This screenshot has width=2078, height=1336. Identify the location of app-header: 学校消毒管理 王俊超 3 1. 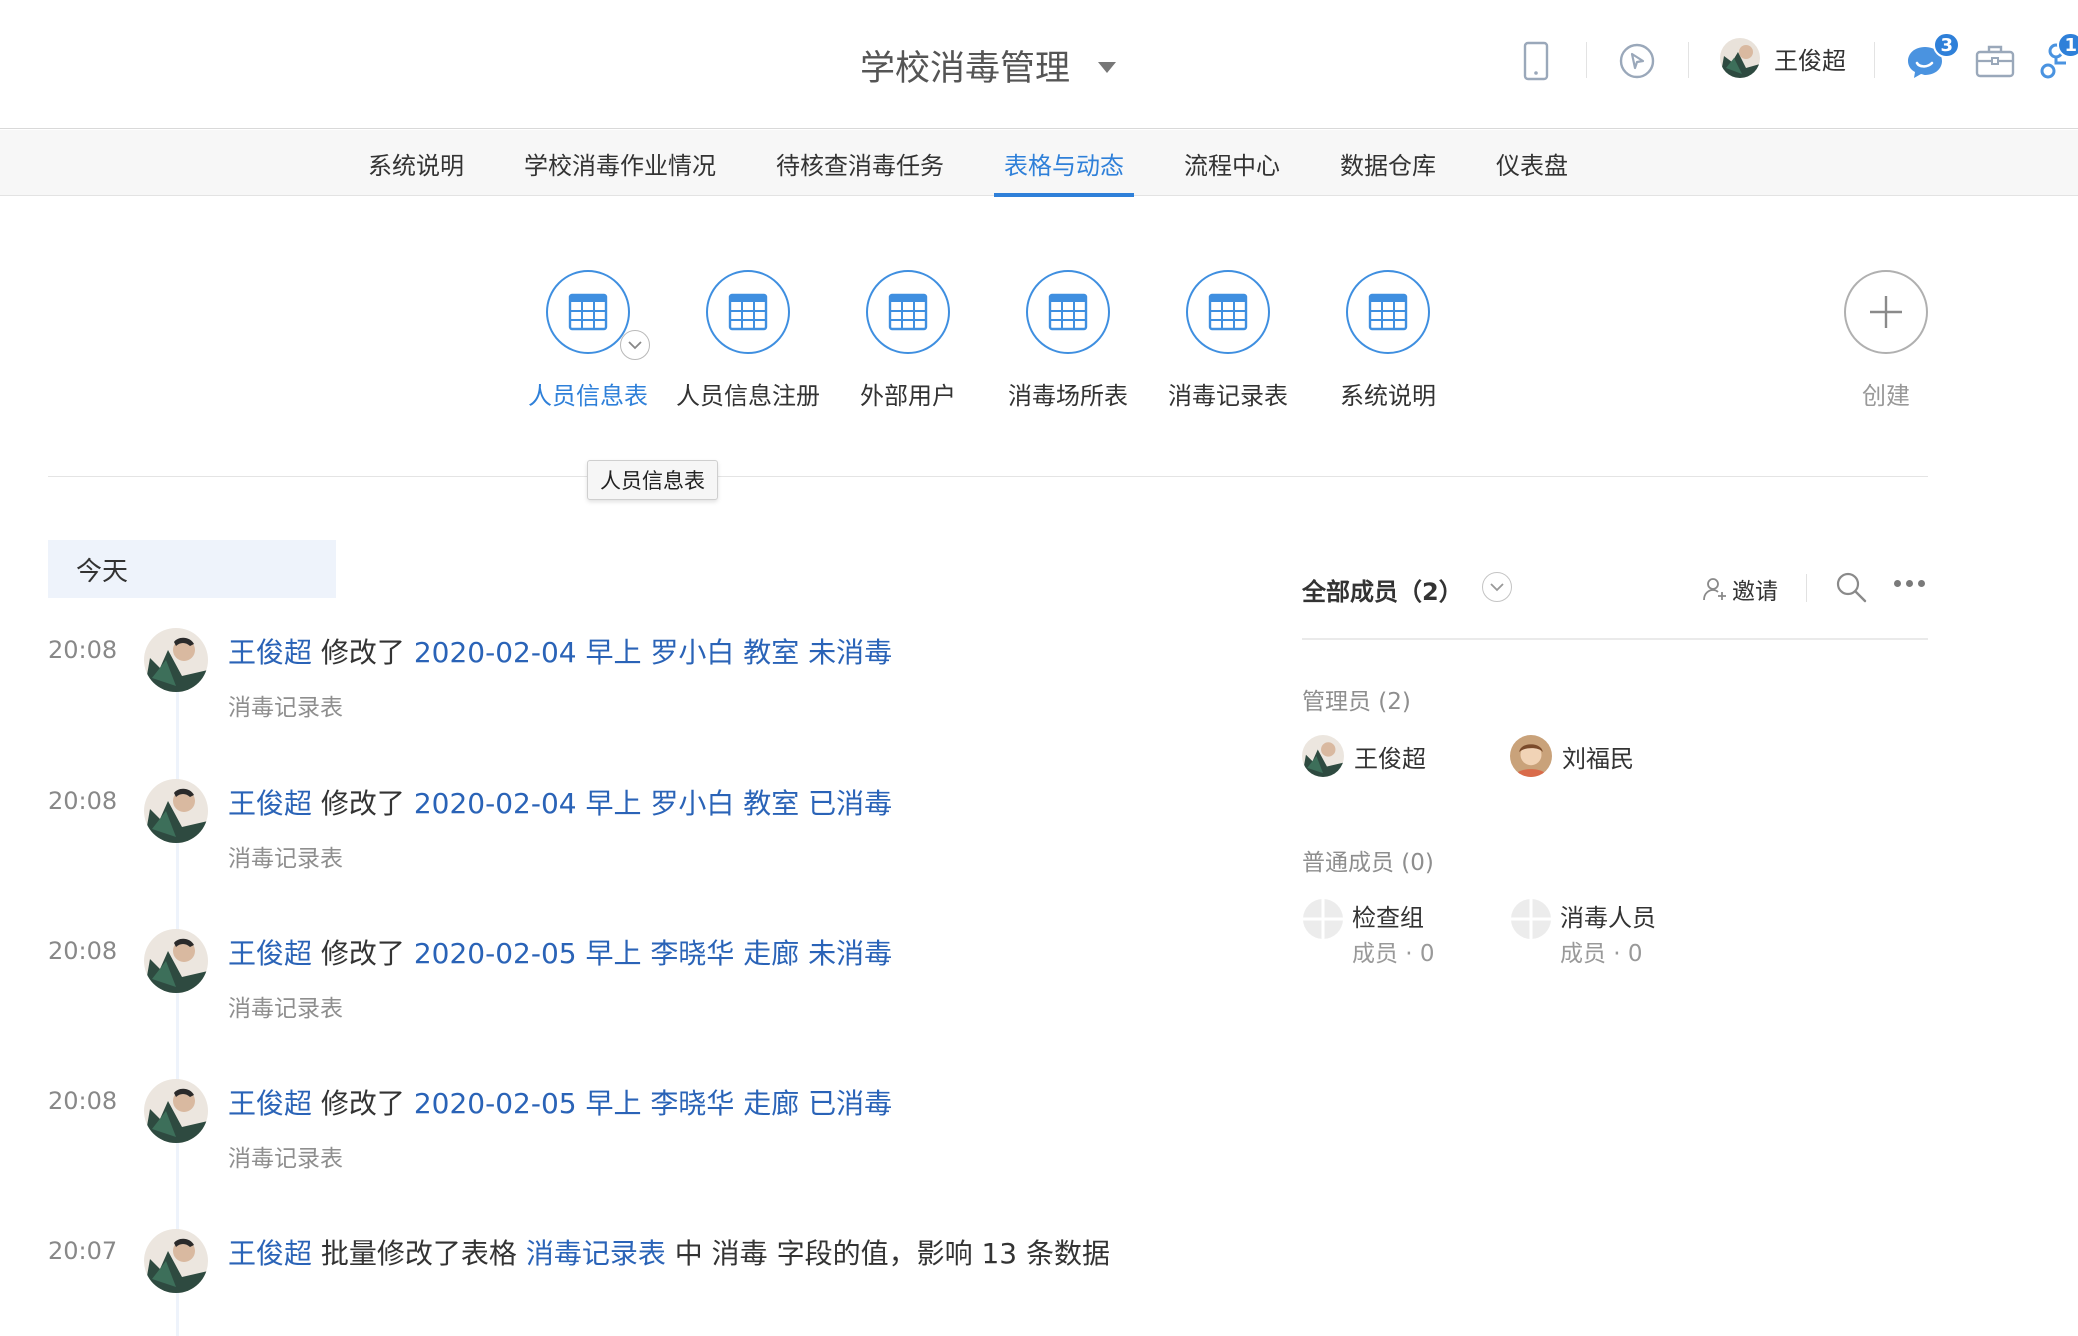
(1039, 64).